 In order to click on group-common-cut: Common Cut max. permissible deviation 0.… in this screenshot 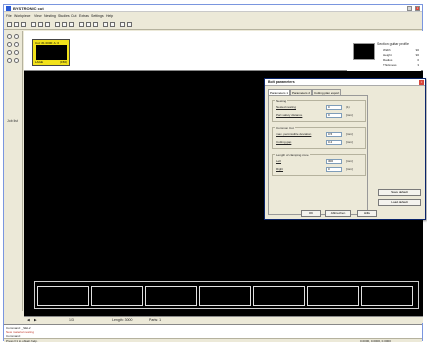, I will do `click(319, 137)`.